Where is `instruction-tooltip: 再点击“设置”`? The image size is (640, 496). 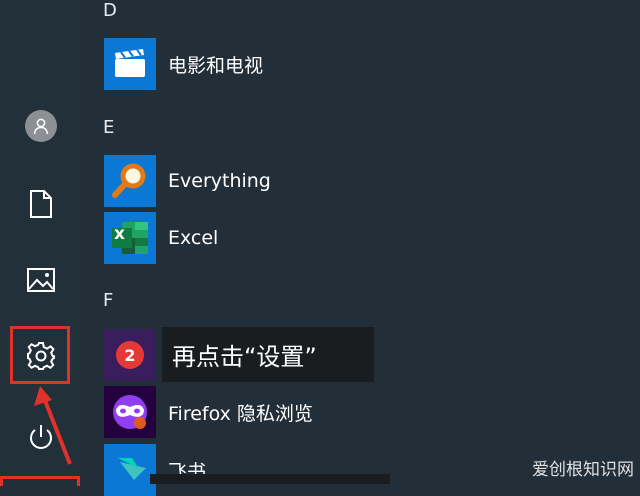 instruction-tooltip: 再点击“设置” is located at coordinates (268, 354).